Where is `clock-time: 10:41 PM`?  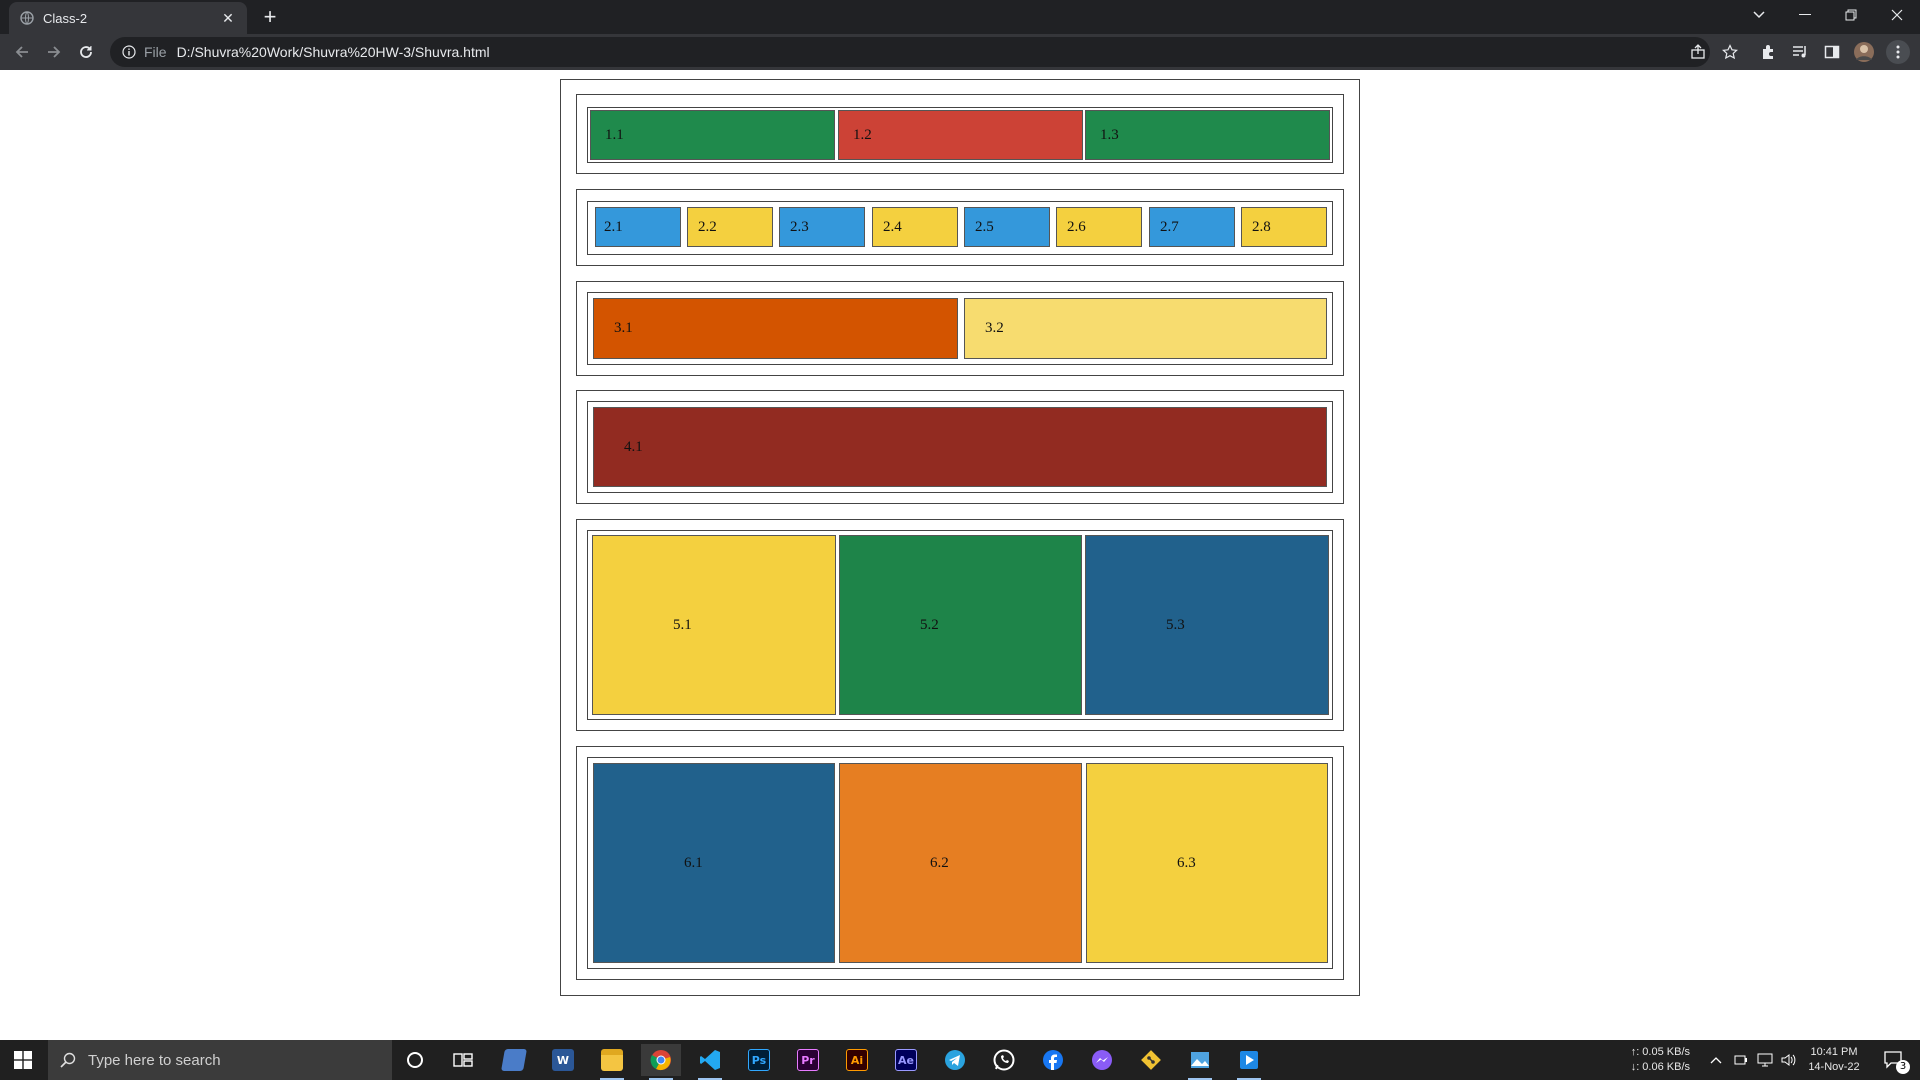 clock-time: 10:41 PM is located at coordinates (1834, 1052).